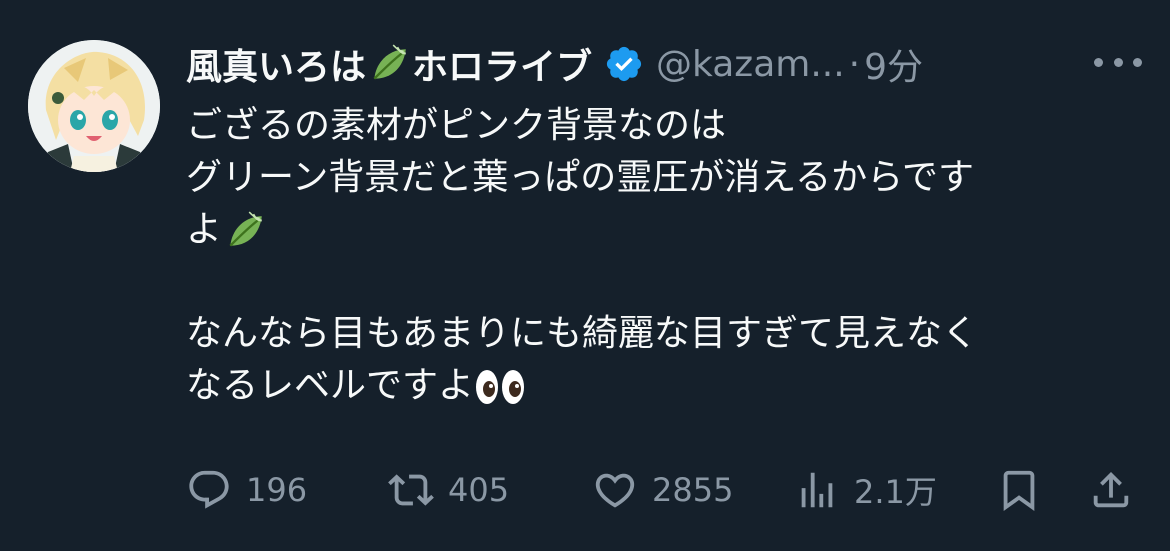  What do you see at coordinates (277, 490) in the screenshot?
I see `reply-count: 196` at bounding box center [277, 490].